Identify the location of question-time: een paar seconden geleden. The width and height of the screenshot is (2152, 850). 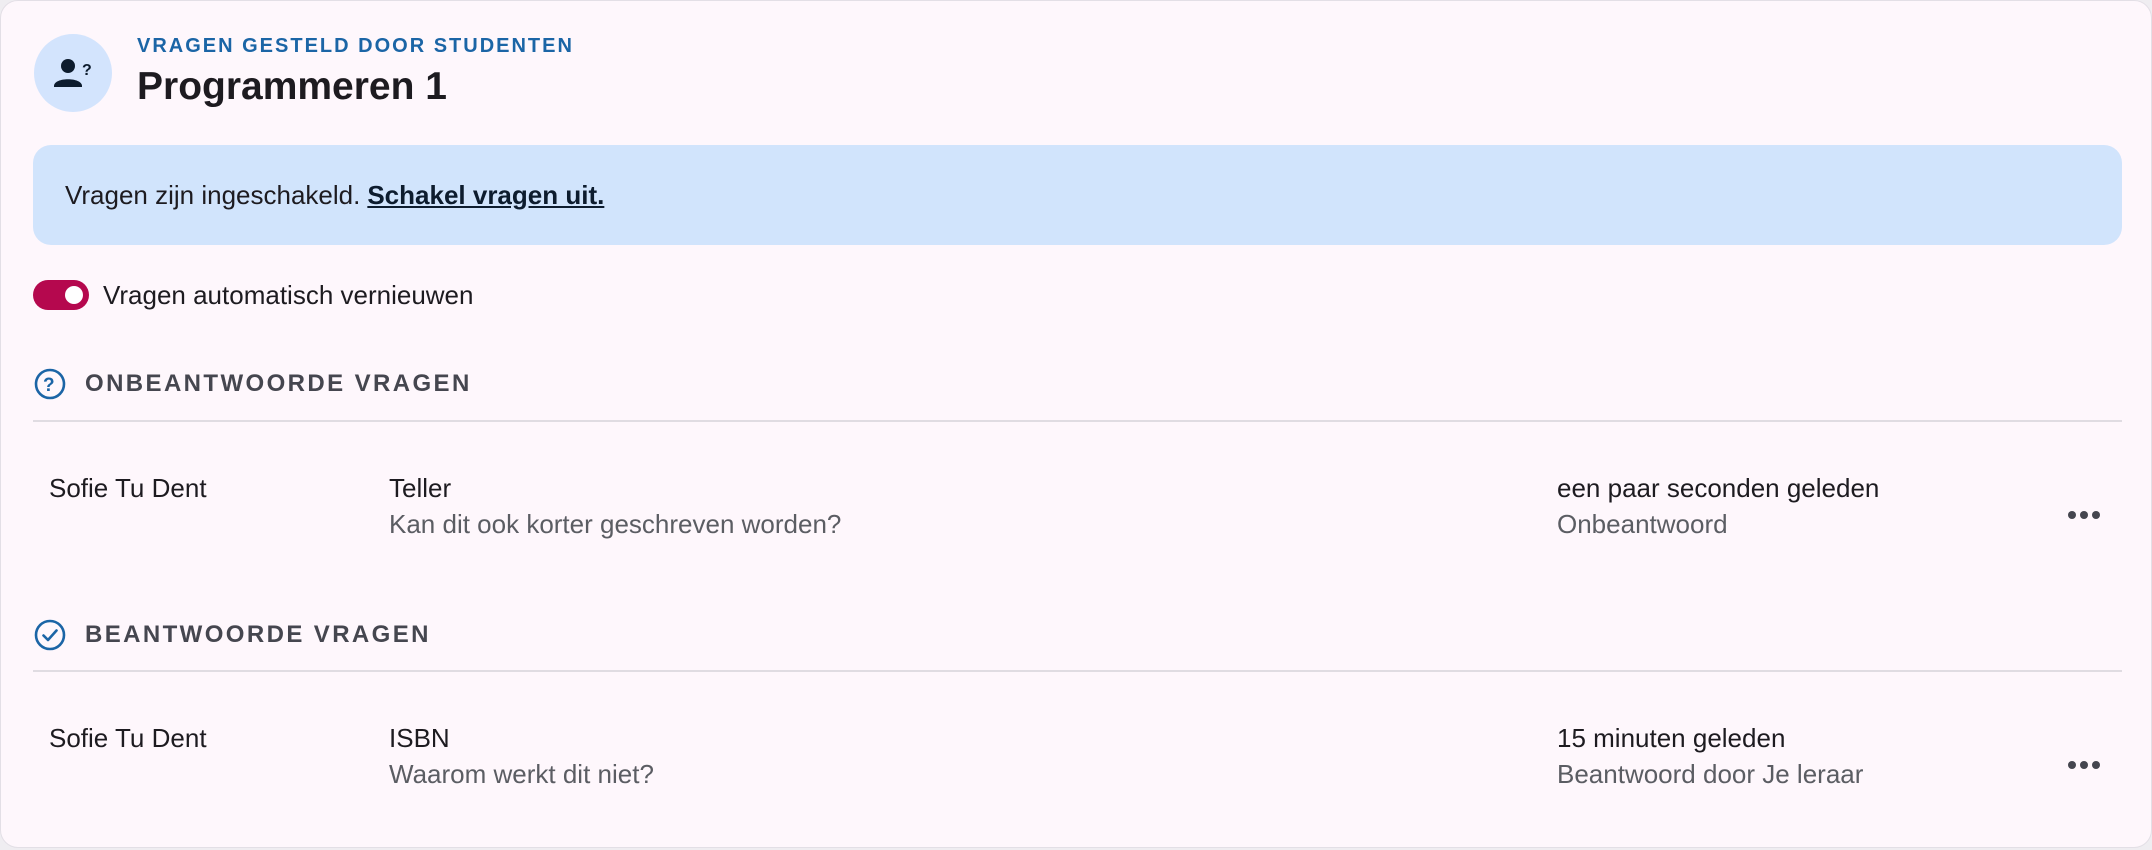
(1718, 488).